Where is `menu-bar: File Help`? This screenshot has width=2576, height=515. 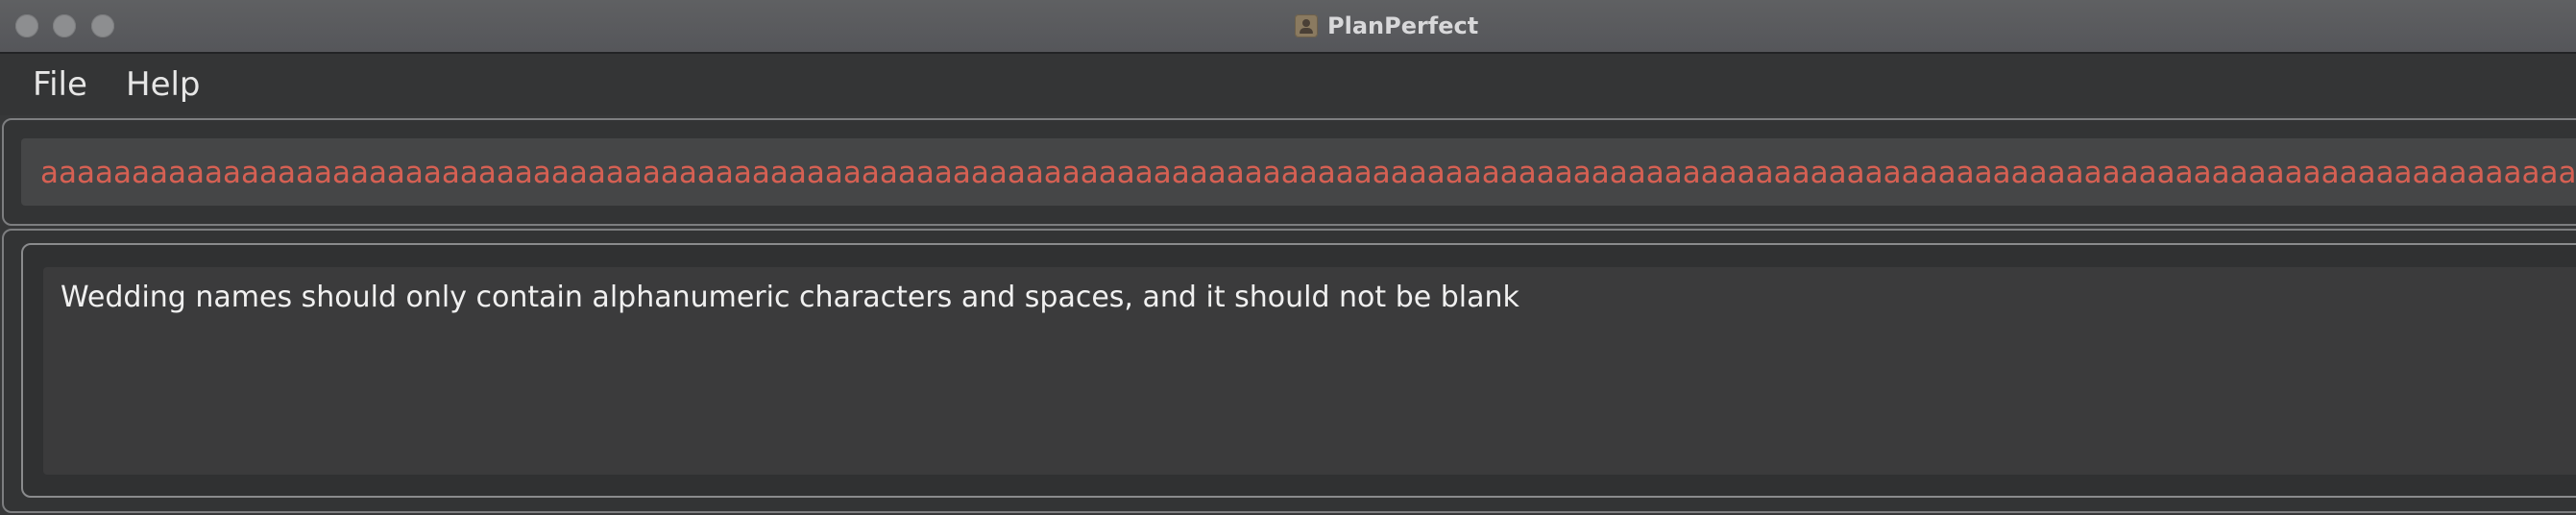 menu-bar: File Help is located at coordinates (1288, 84).